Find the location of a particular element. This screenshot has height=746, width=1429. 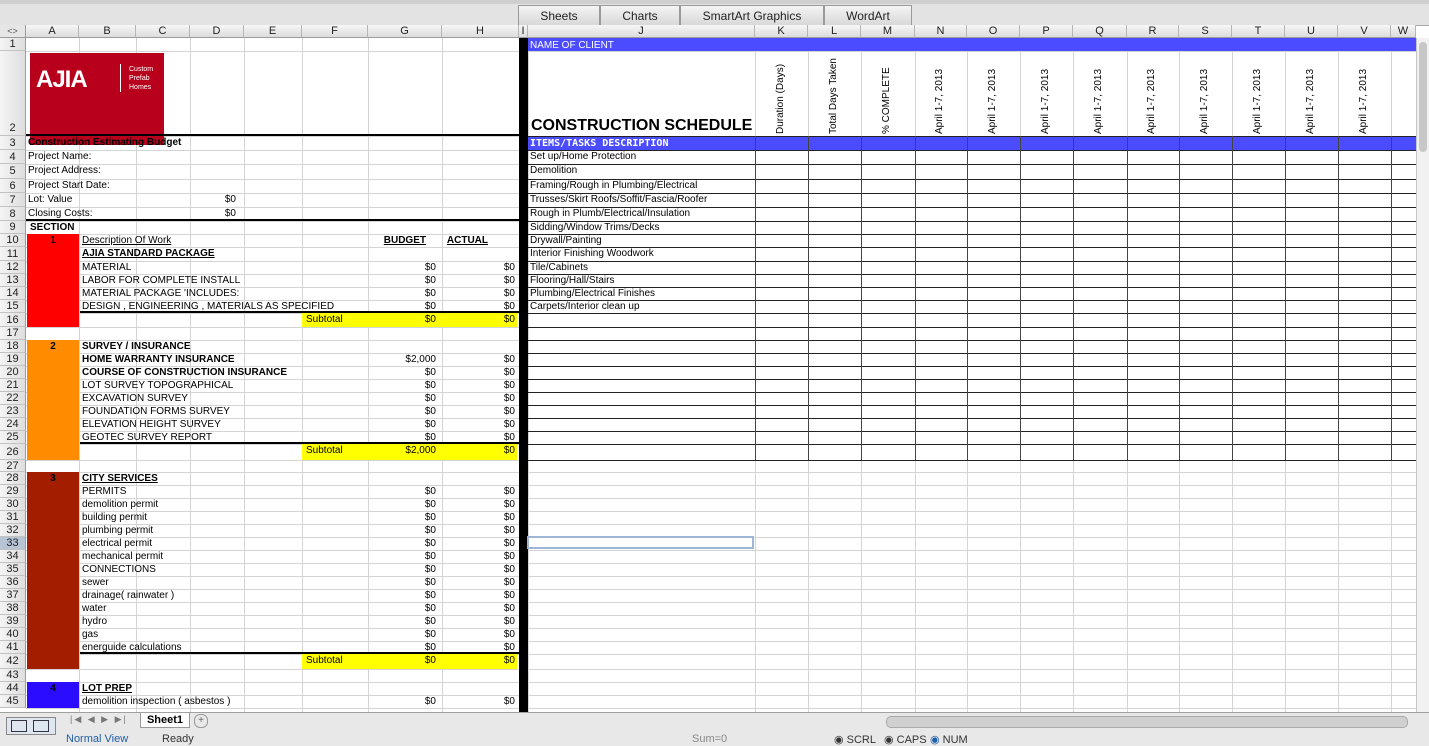

normal-view-icon is located at coordinates (19, 726).